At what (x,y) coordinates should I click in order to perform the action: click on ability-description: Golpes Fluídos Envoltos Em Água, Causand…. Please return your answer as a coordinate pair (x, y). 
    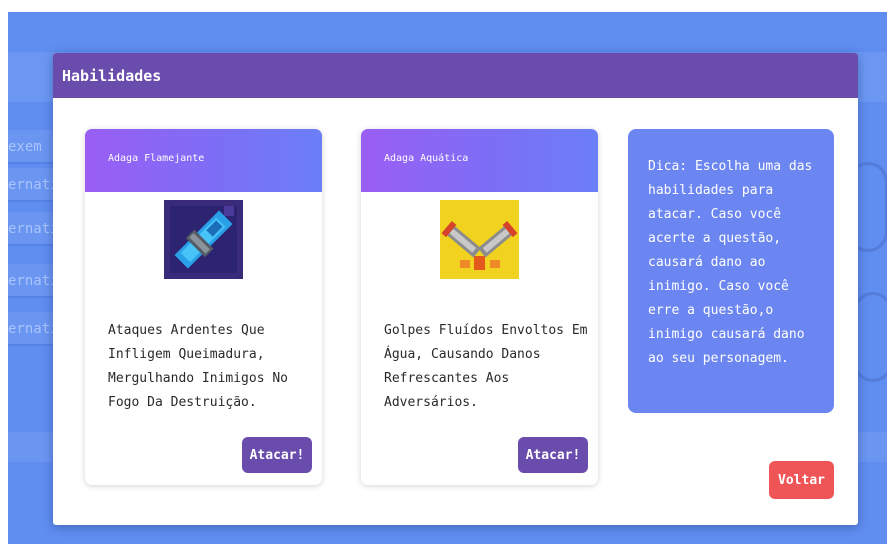
    Looking at the image, I should click on (486, 366).